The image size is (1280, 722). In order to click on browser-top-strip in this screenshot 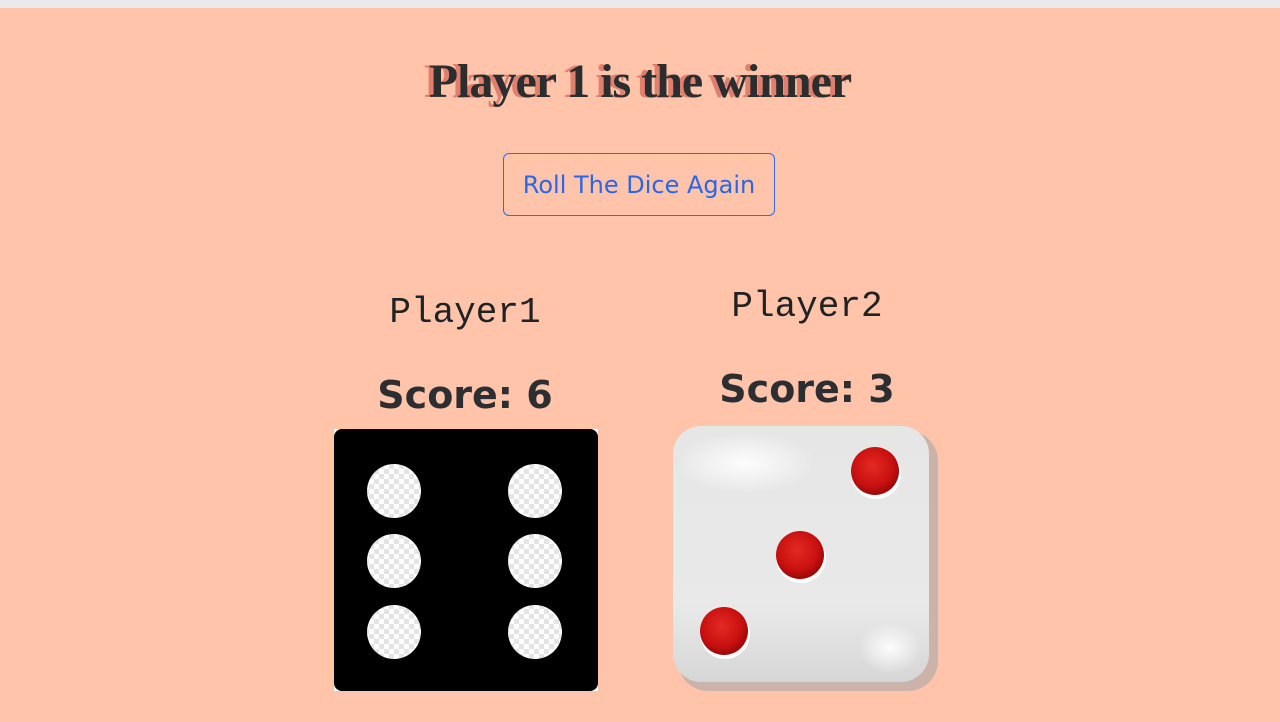, I will do `click(640, 4)`.